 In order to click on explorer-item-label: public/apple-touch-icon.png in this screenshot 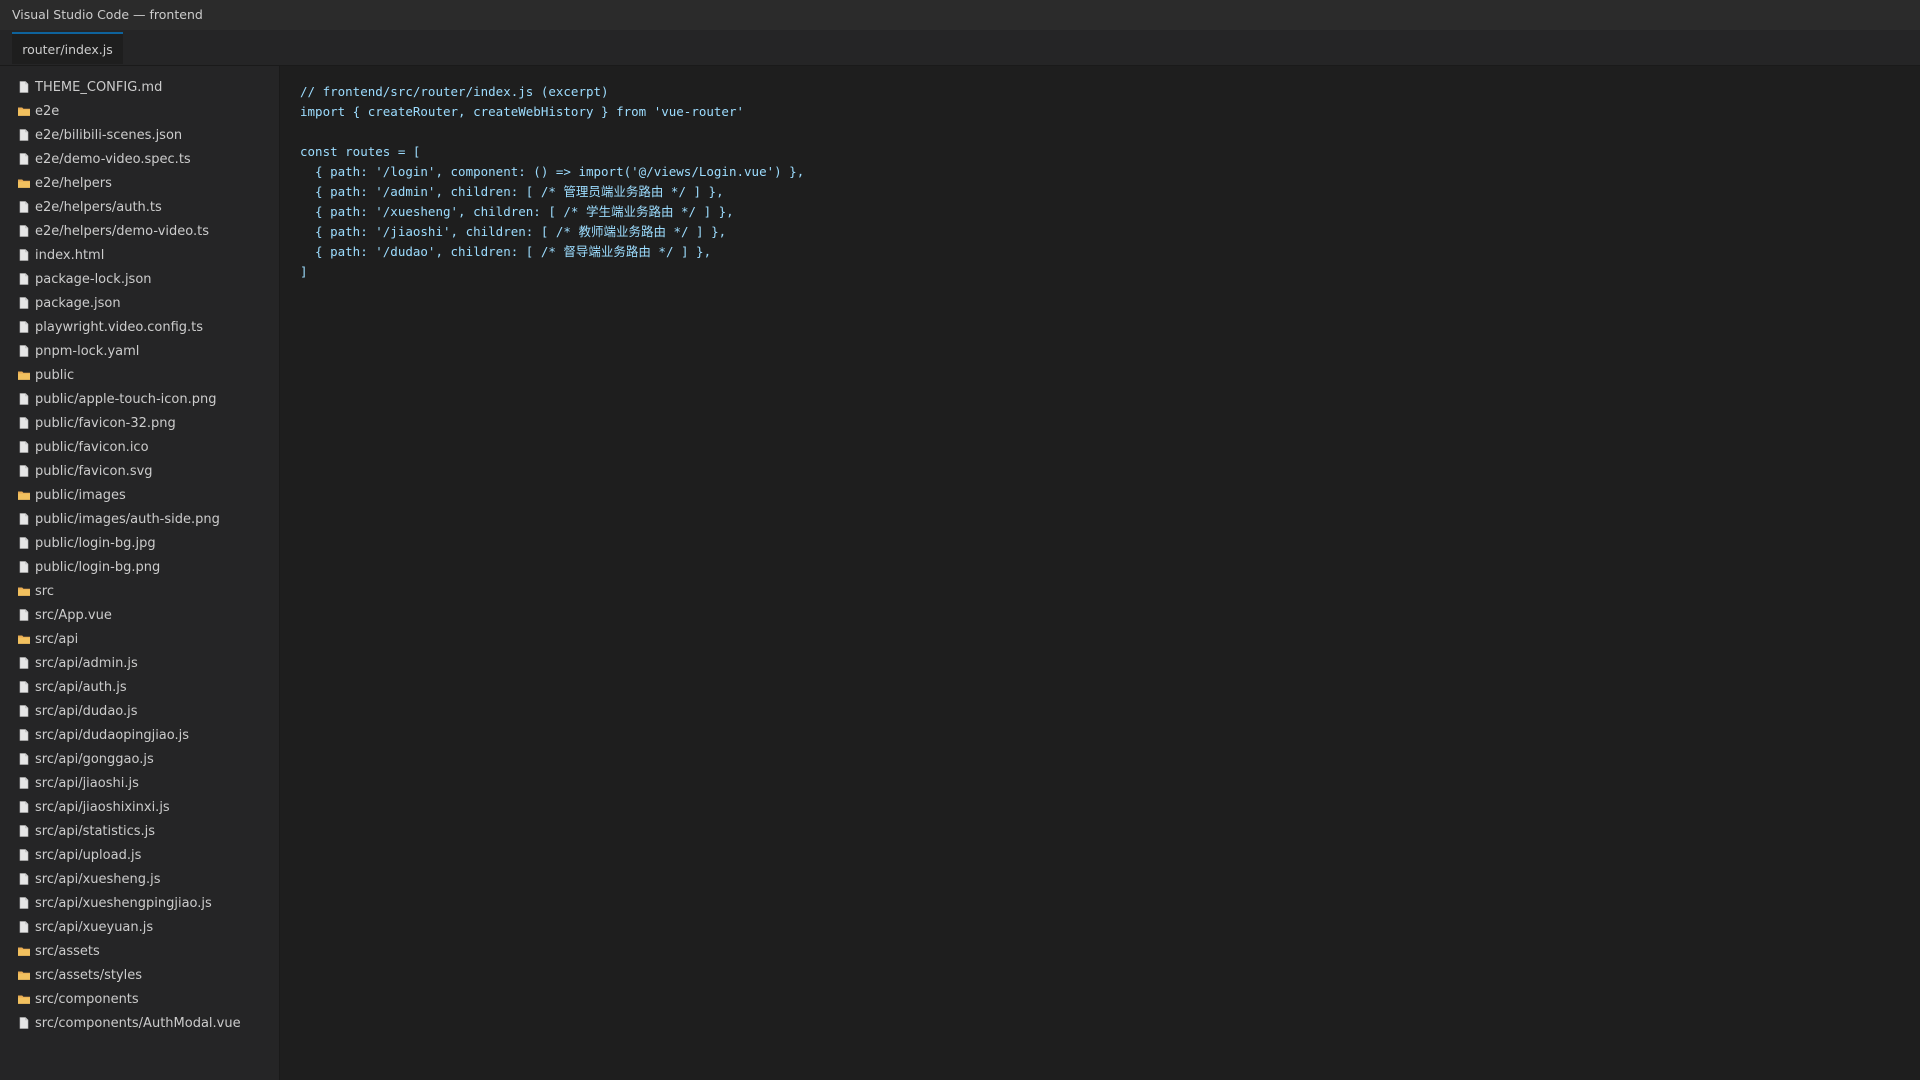, I will do `click(126, 399)`.